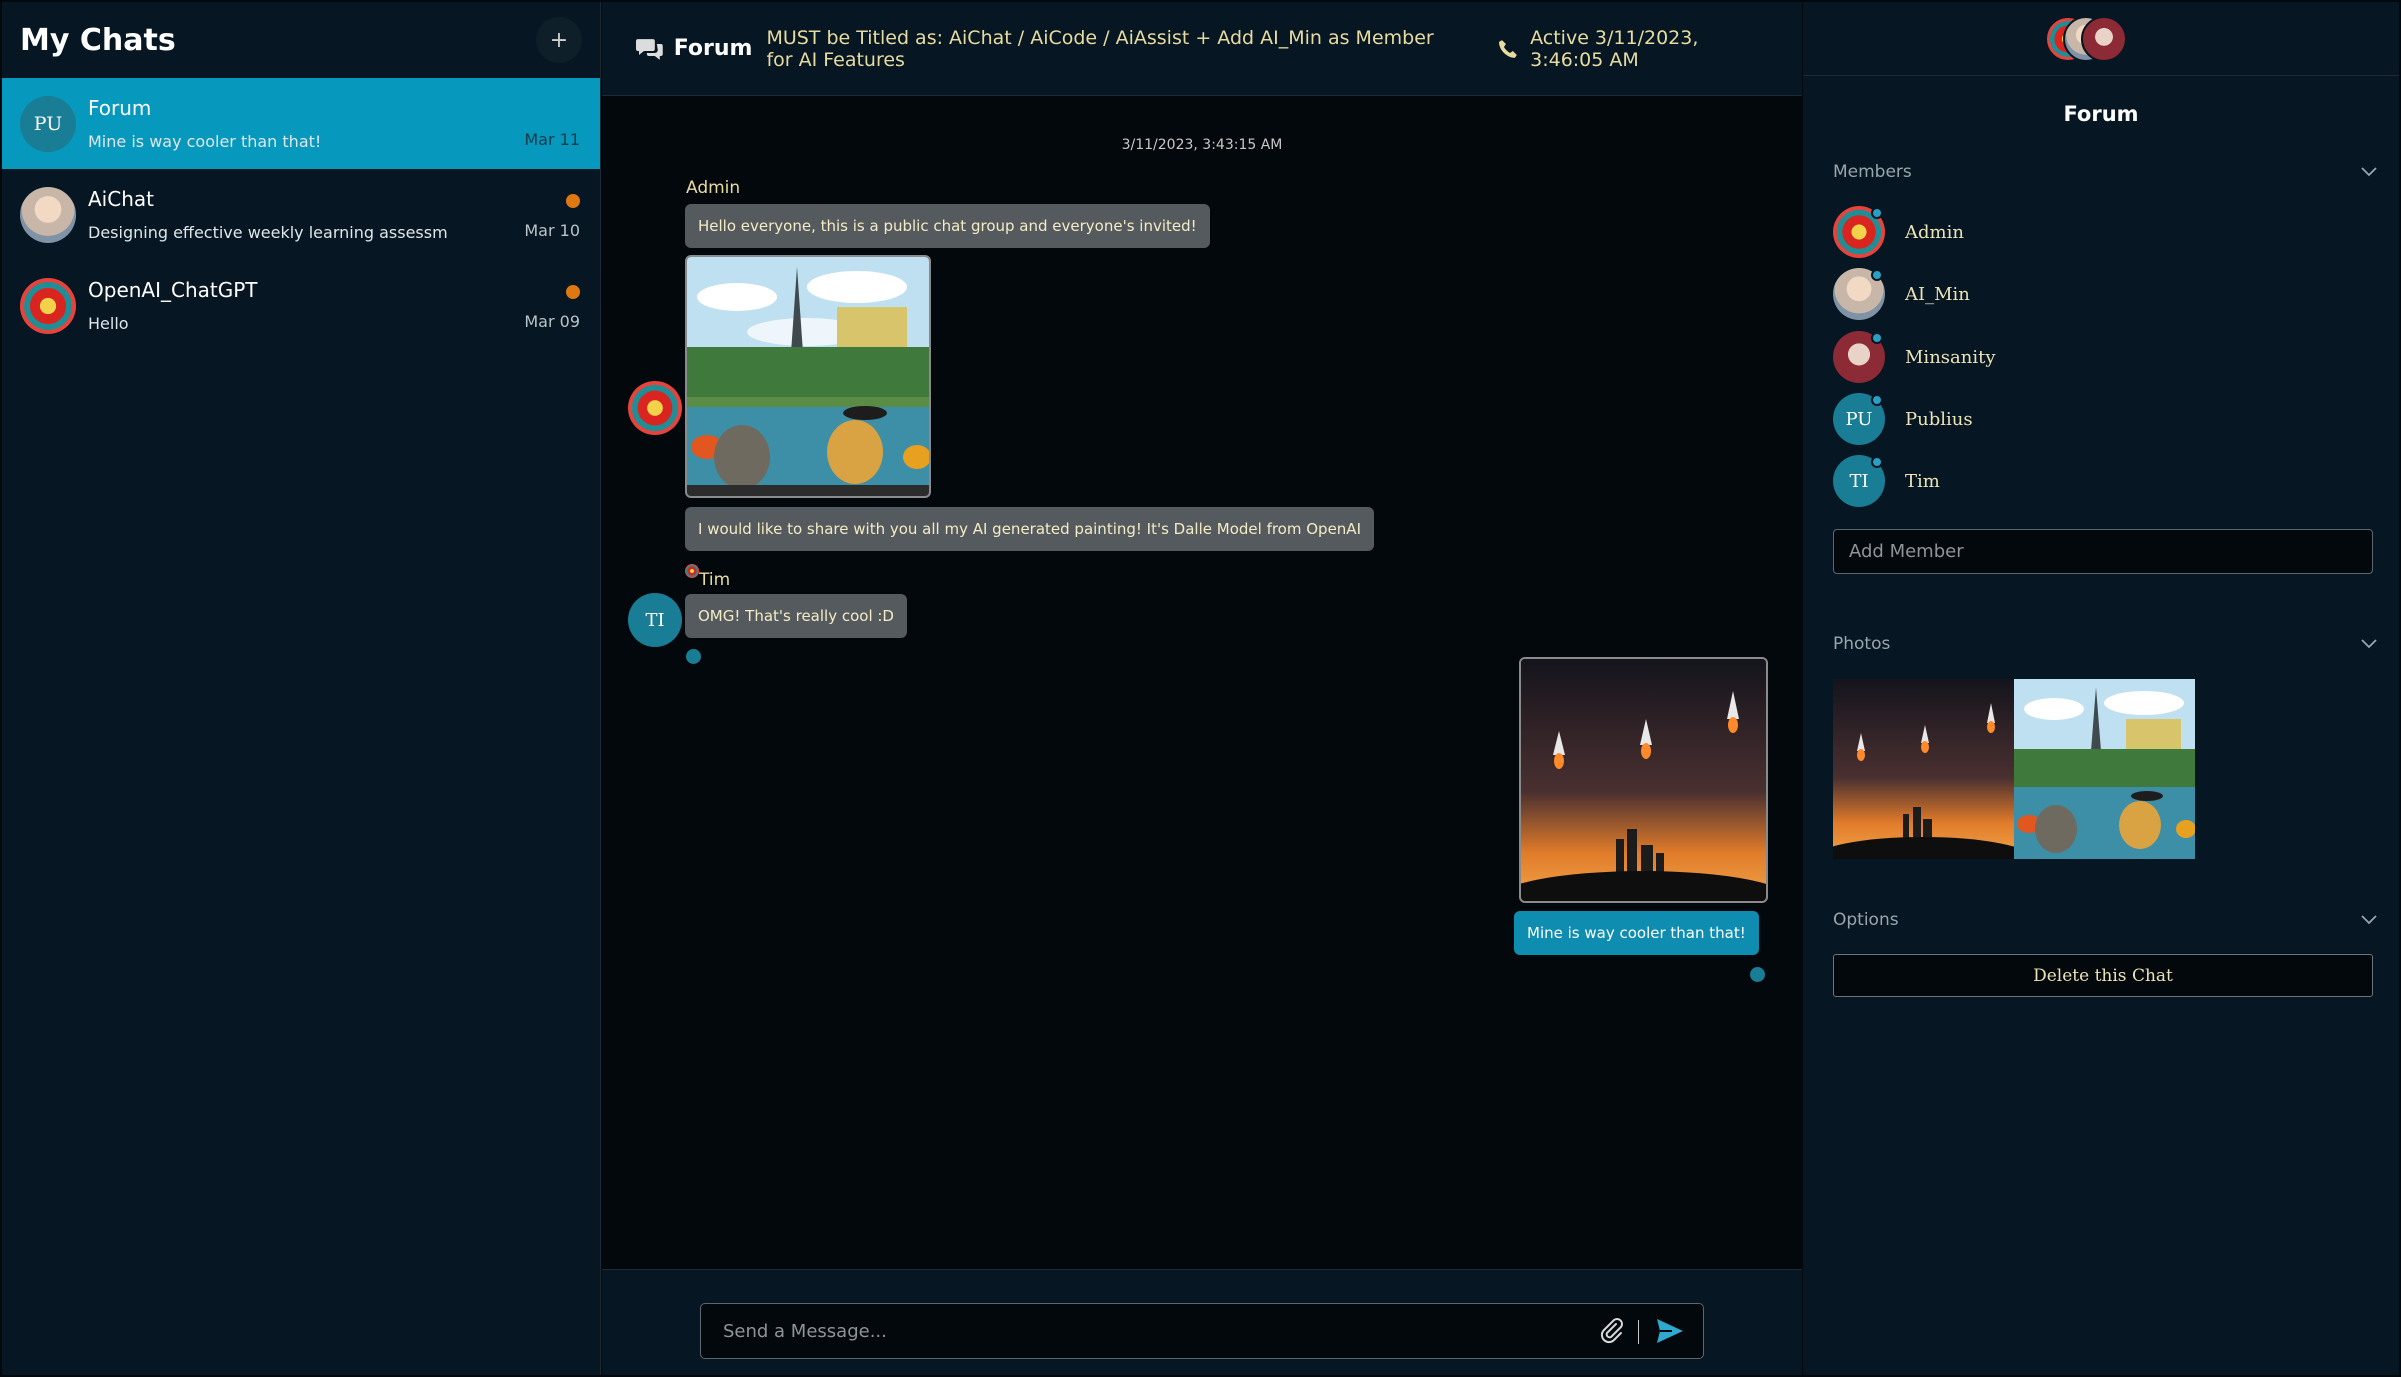 The width and height of the screenshot is (2401, 1377). Describe the element at coordinates (692, 571) in the screenshot. I see `read-receipt-avatar` at that location.